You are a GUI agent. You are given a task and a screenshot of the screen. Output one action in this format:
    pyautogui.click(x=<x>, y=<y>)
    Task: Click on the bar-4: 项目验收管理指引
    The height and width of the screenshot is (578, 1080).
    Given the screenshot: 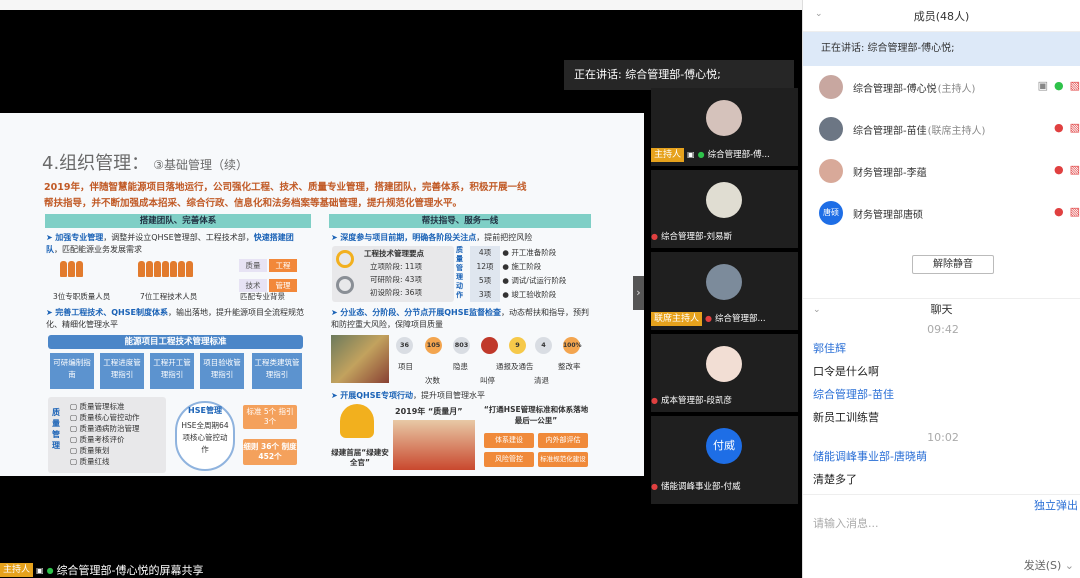 What is the action you would take?
    pyautogui.click(x=222, y=371)
    